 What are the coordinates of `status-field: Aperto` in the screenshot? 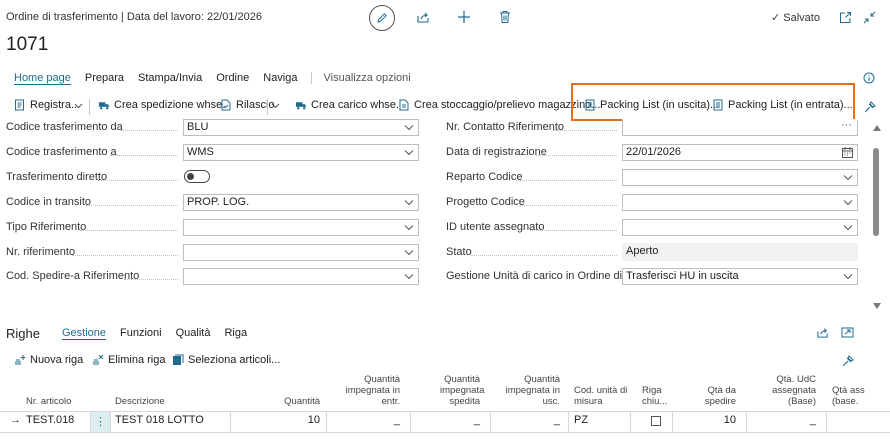 It's located at (740, 252).